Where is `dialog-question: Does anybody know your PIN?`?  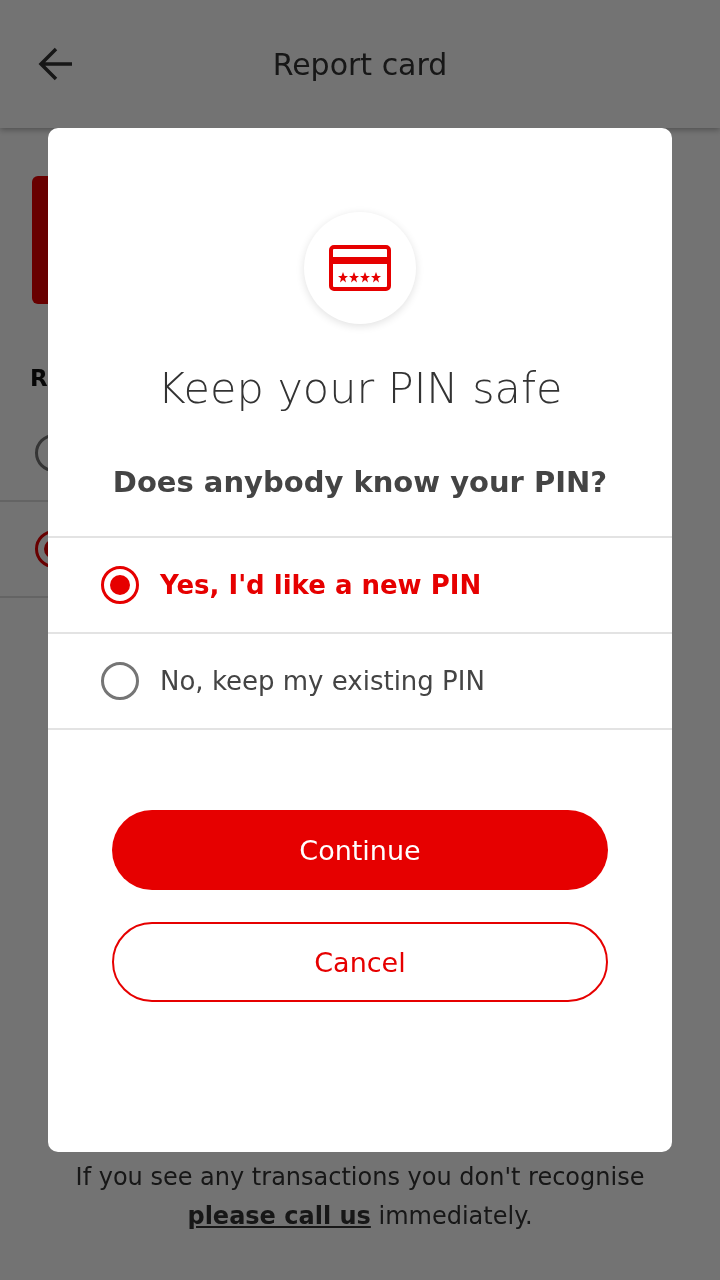
dialog-question: Does anybody know your PIN? is located at coordinates (360, 482).